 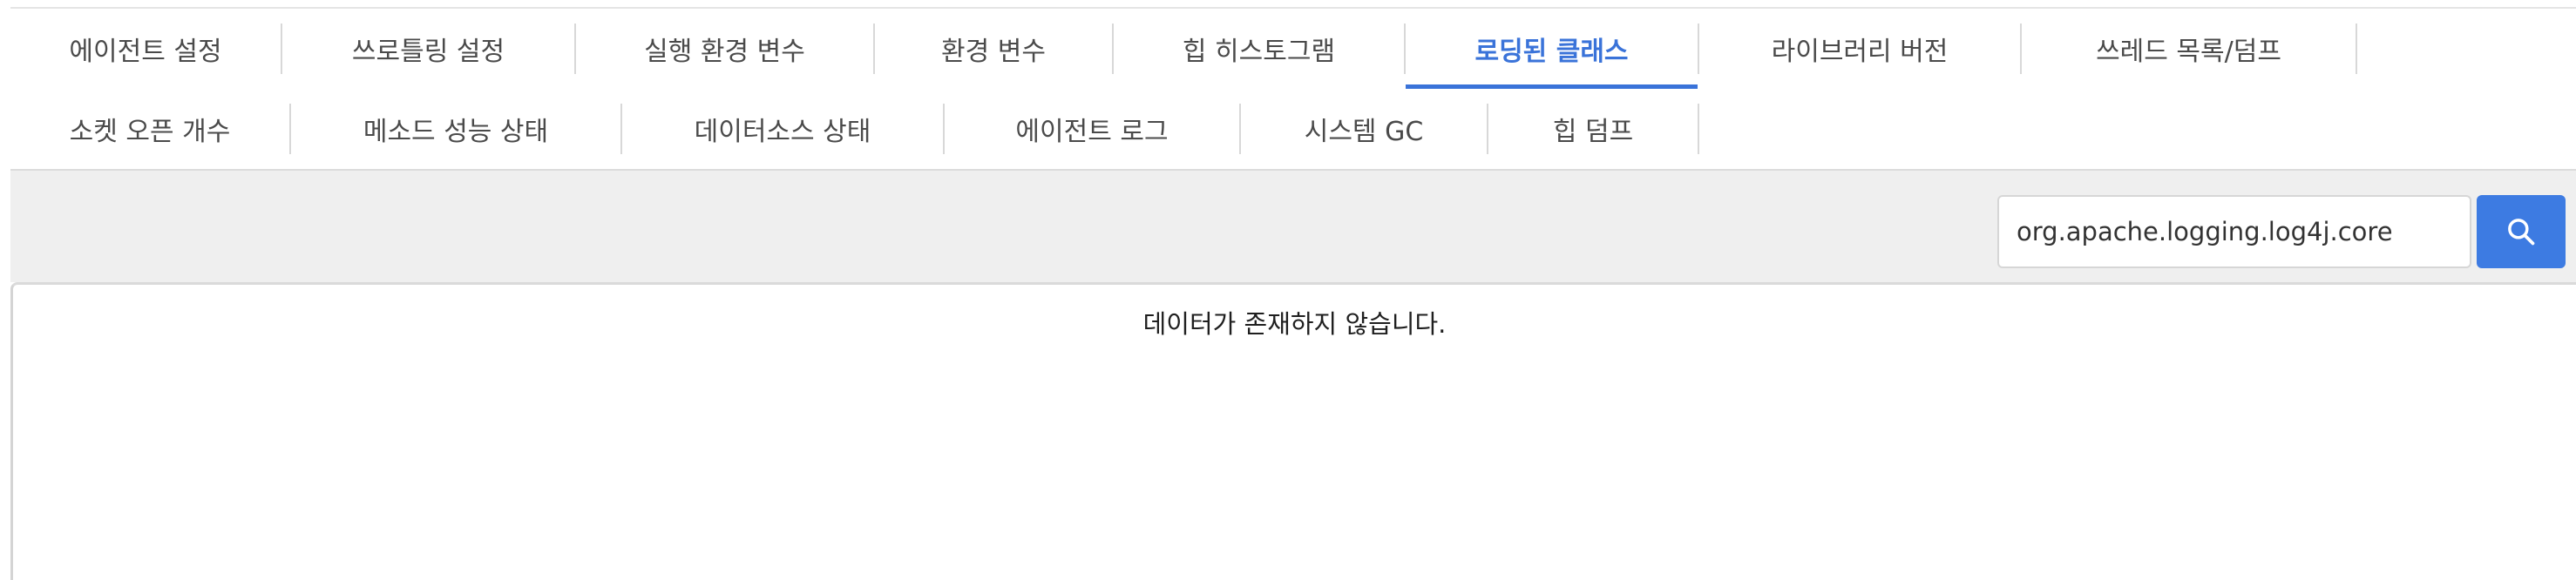 What do you see at coordinates (150, 129) in the screenshot?
I see `tab-socket-open-count: 소켓 오픈 개수` at bounding box center [150, 129].